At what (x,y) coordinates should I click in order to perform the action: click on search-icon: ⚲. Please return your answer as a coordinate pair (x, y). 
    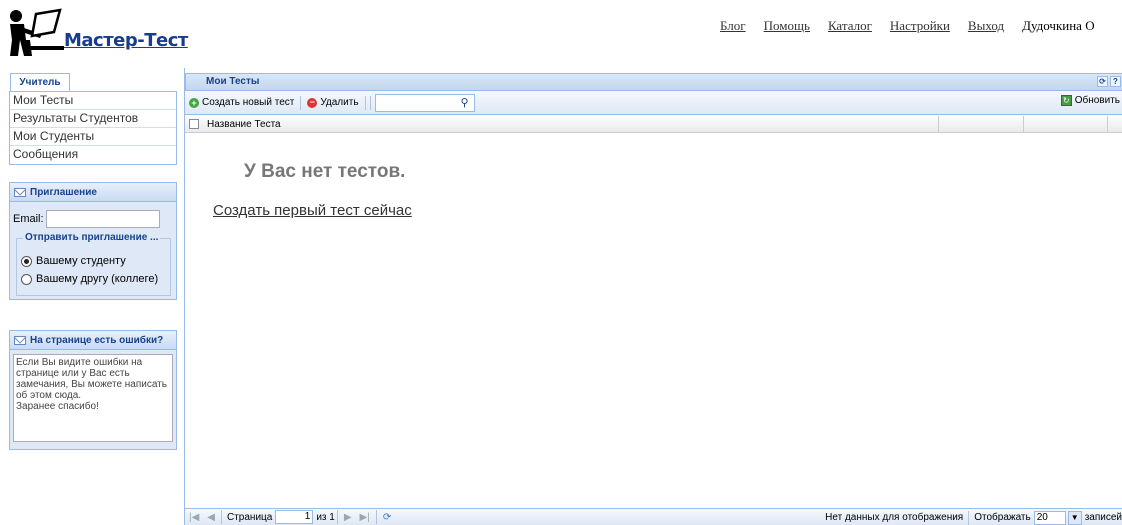
    Looking at the image, I should click on (468, 103).